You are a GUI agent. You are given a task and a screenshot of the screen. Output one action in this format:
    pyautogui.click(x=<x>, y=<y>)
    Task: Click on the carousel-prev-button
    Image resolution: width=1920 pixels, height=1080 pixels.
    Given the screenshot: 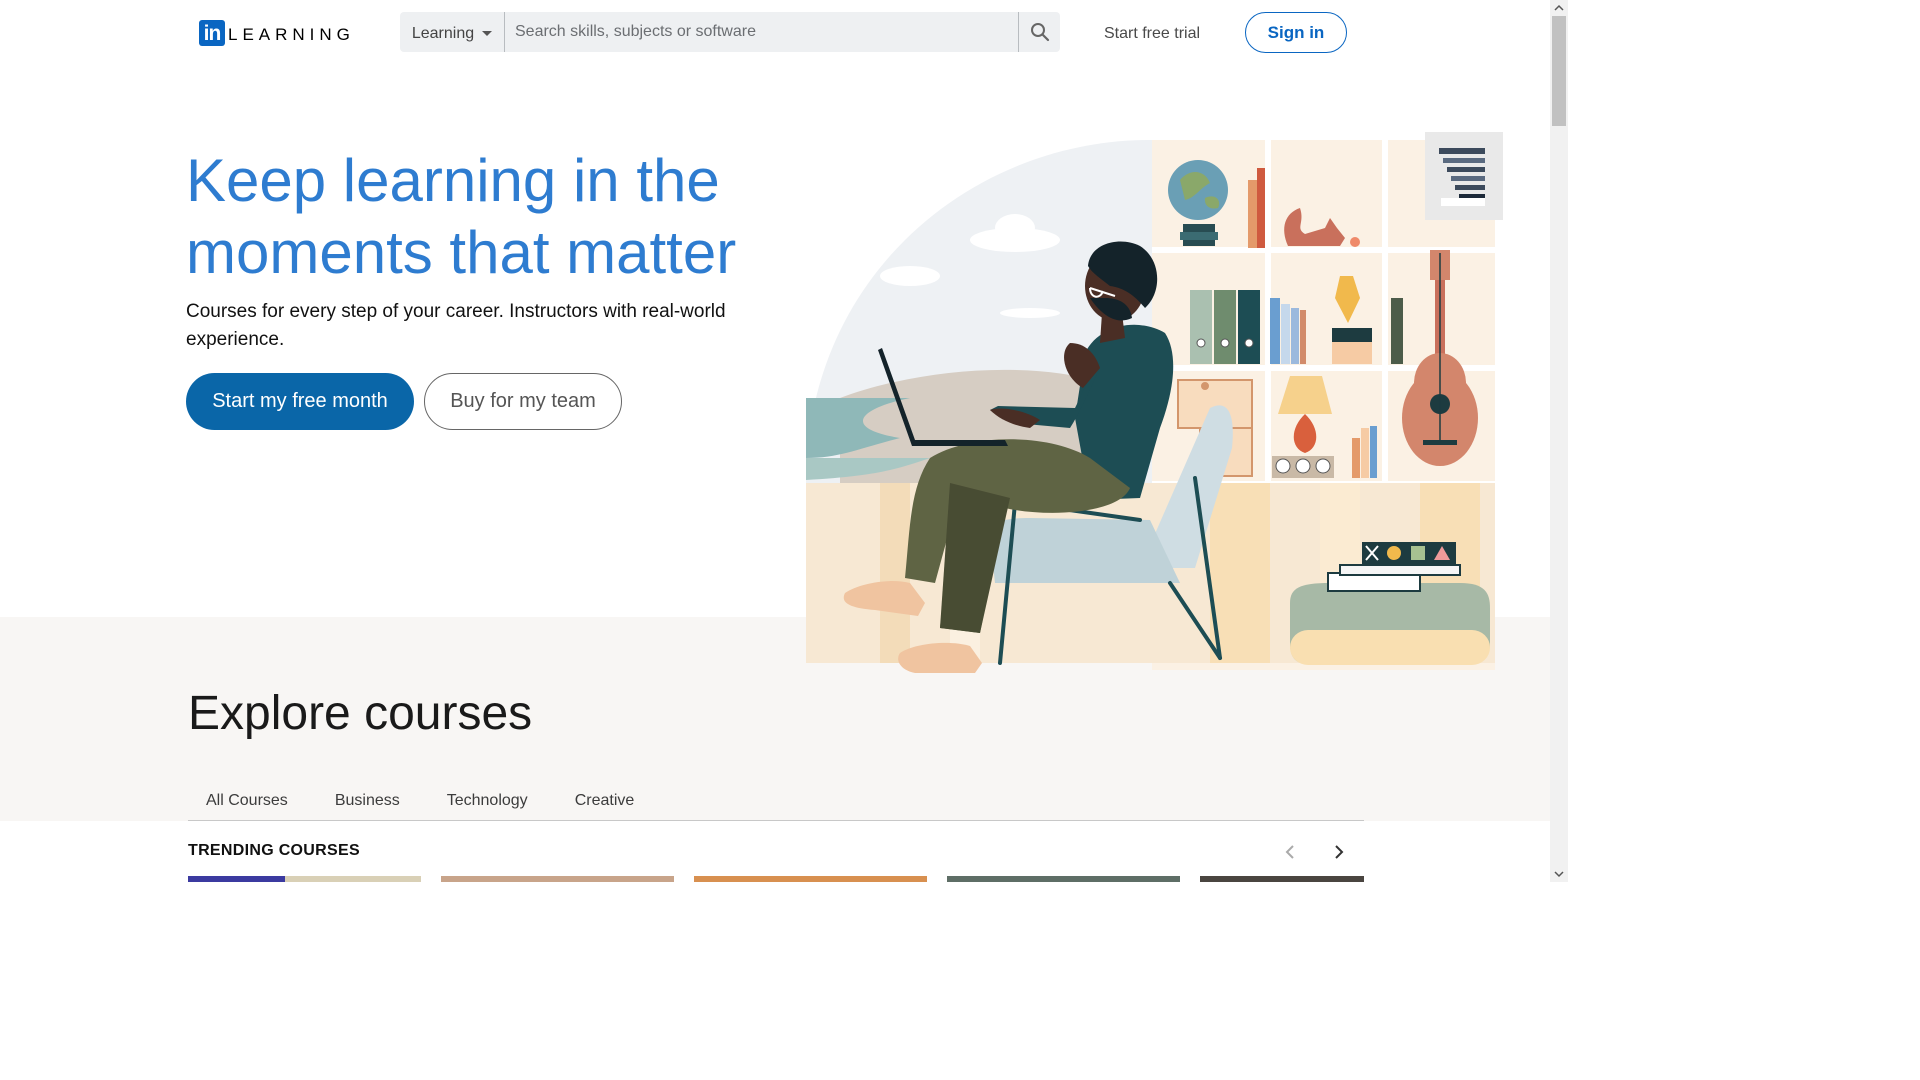 What is the action you would take?
    pyautogui.click(x=1290, y=852)
    